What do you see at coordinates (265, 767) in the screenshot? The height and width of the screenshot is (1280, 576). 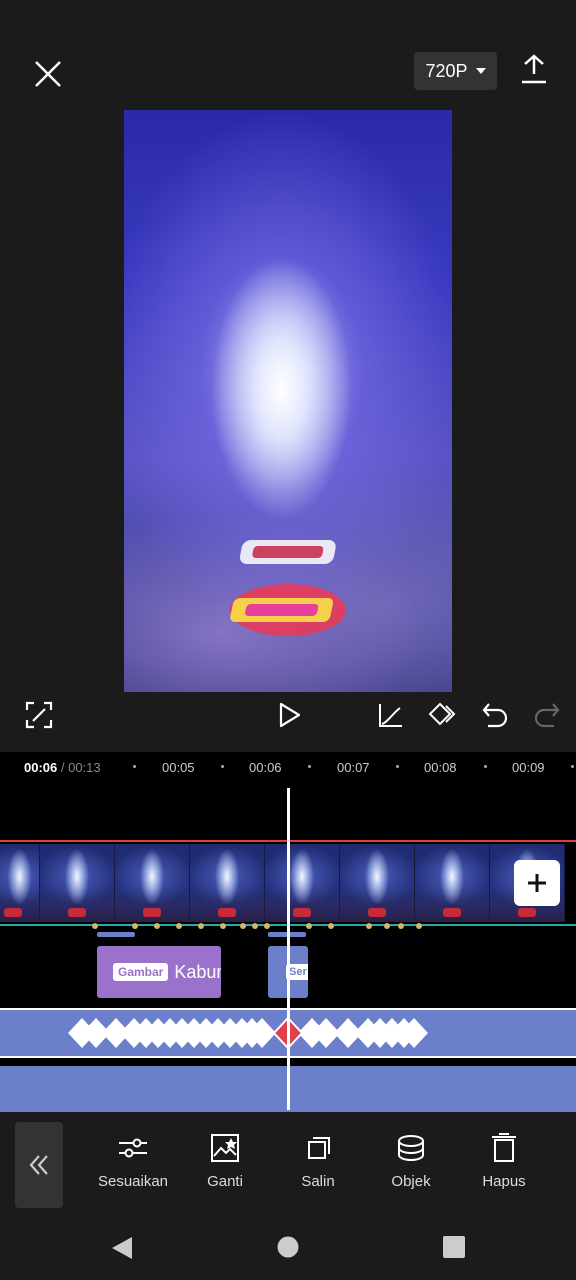 I see `ruler-mark: 00:06` at bounding box center [265, 767].